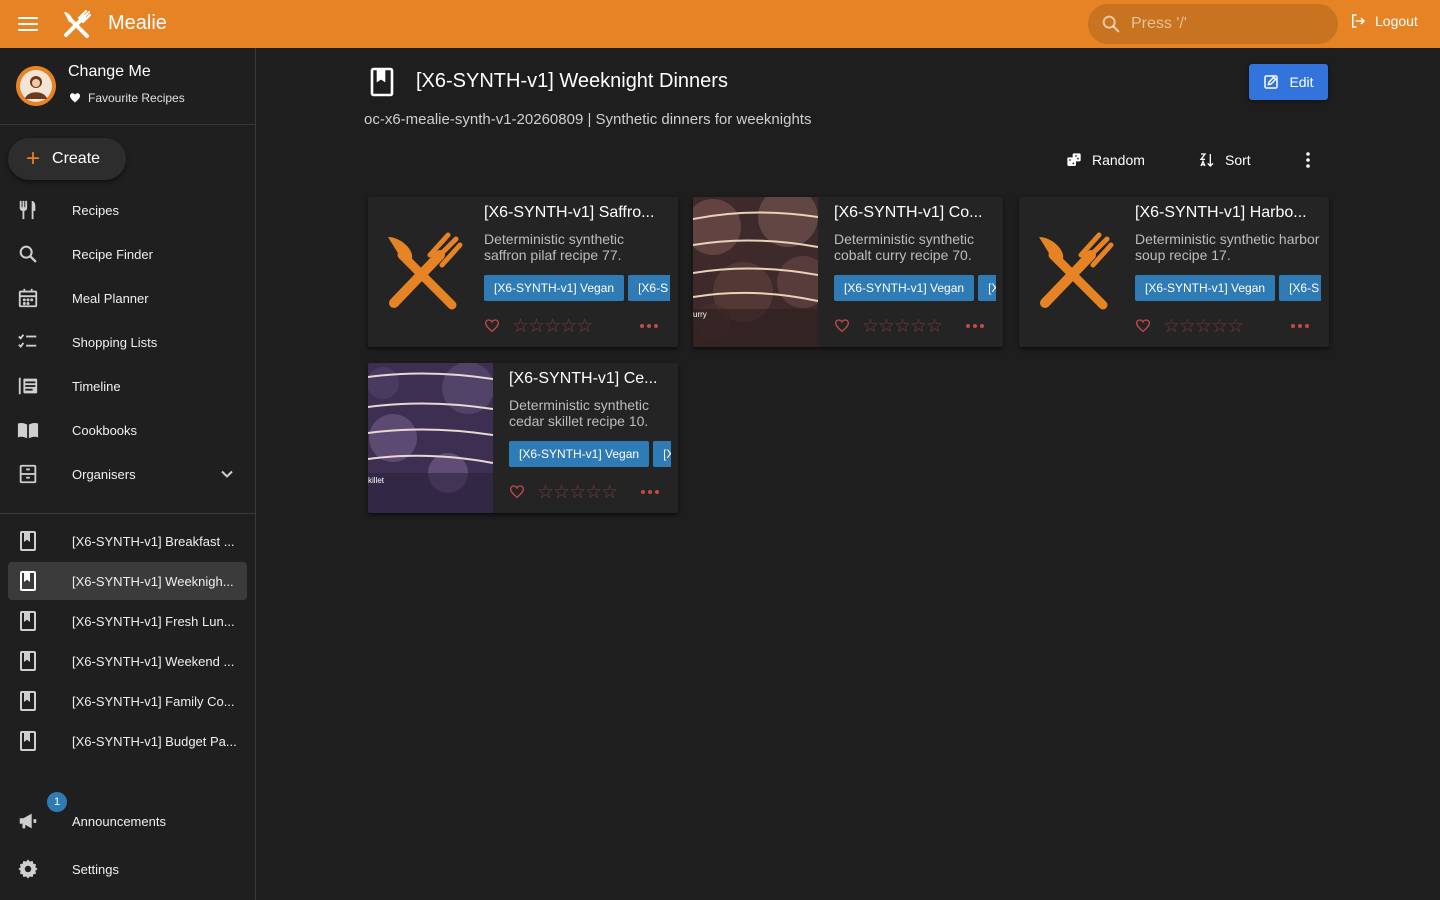  What do you see at coordinates (28, 386) in the screenshot?
I see `timeline-icon` at bounding box center [28, 386].